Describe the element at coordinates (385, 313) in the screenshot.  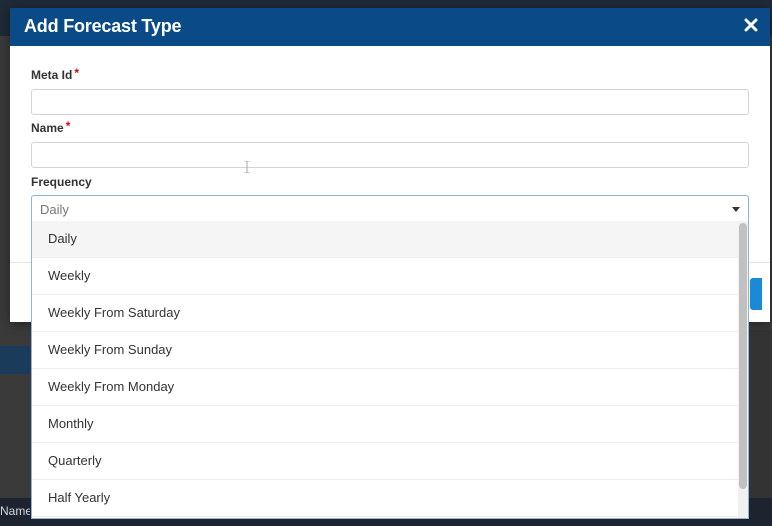
I see `frequency-option-weekly-from-saturday: Weekly From Saturday` at that location.